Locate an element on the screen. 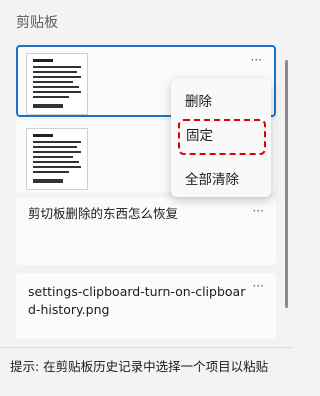  clipboard-item-text-1: 剪切板删除的东西怎么恢复 ··· is located at coordinates (146, 231).